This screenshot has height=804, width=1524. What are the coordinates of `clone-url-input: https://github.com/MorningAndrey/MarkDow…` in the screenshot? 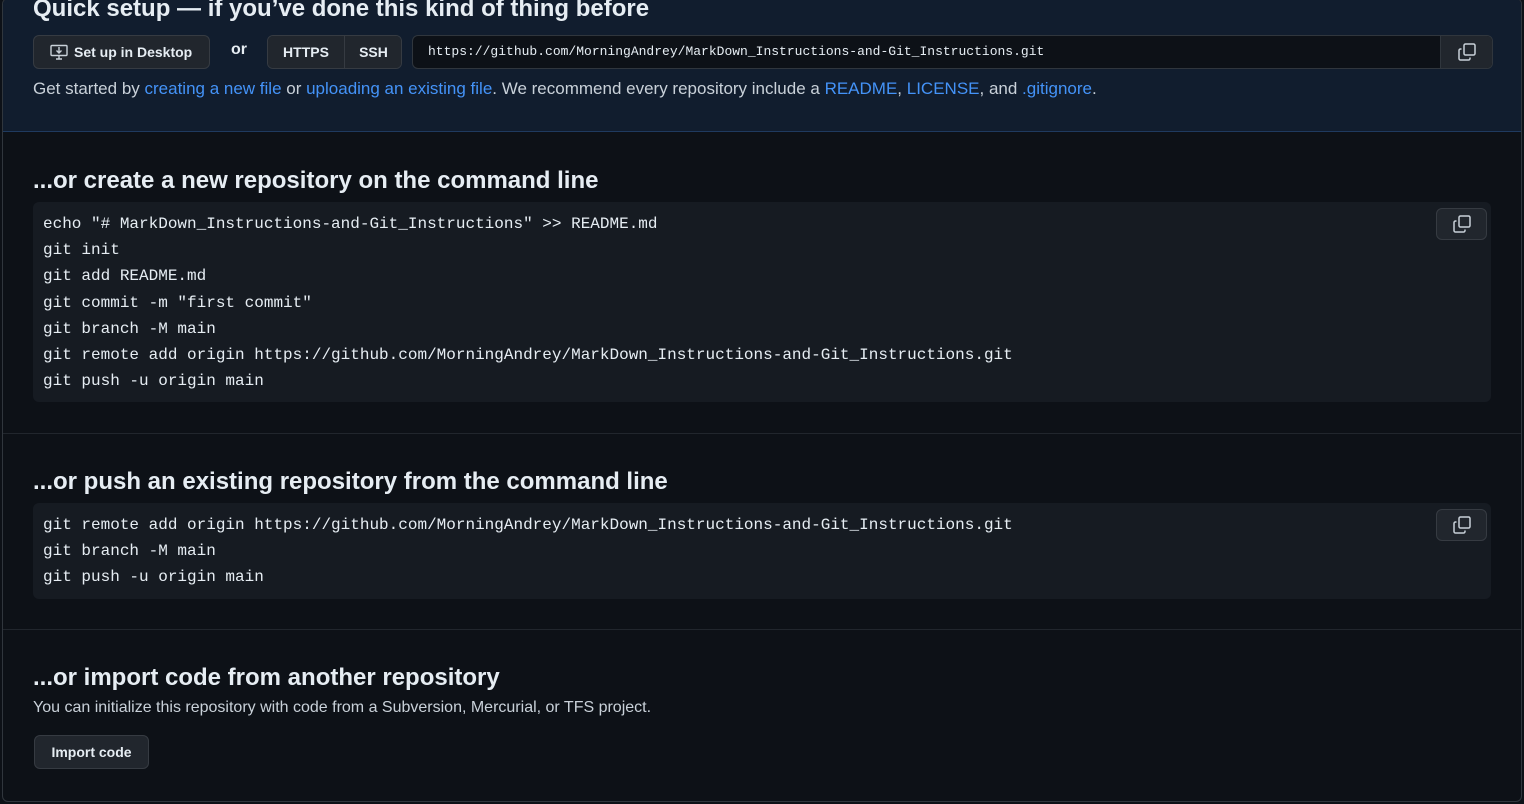 It's located at (952, 52).